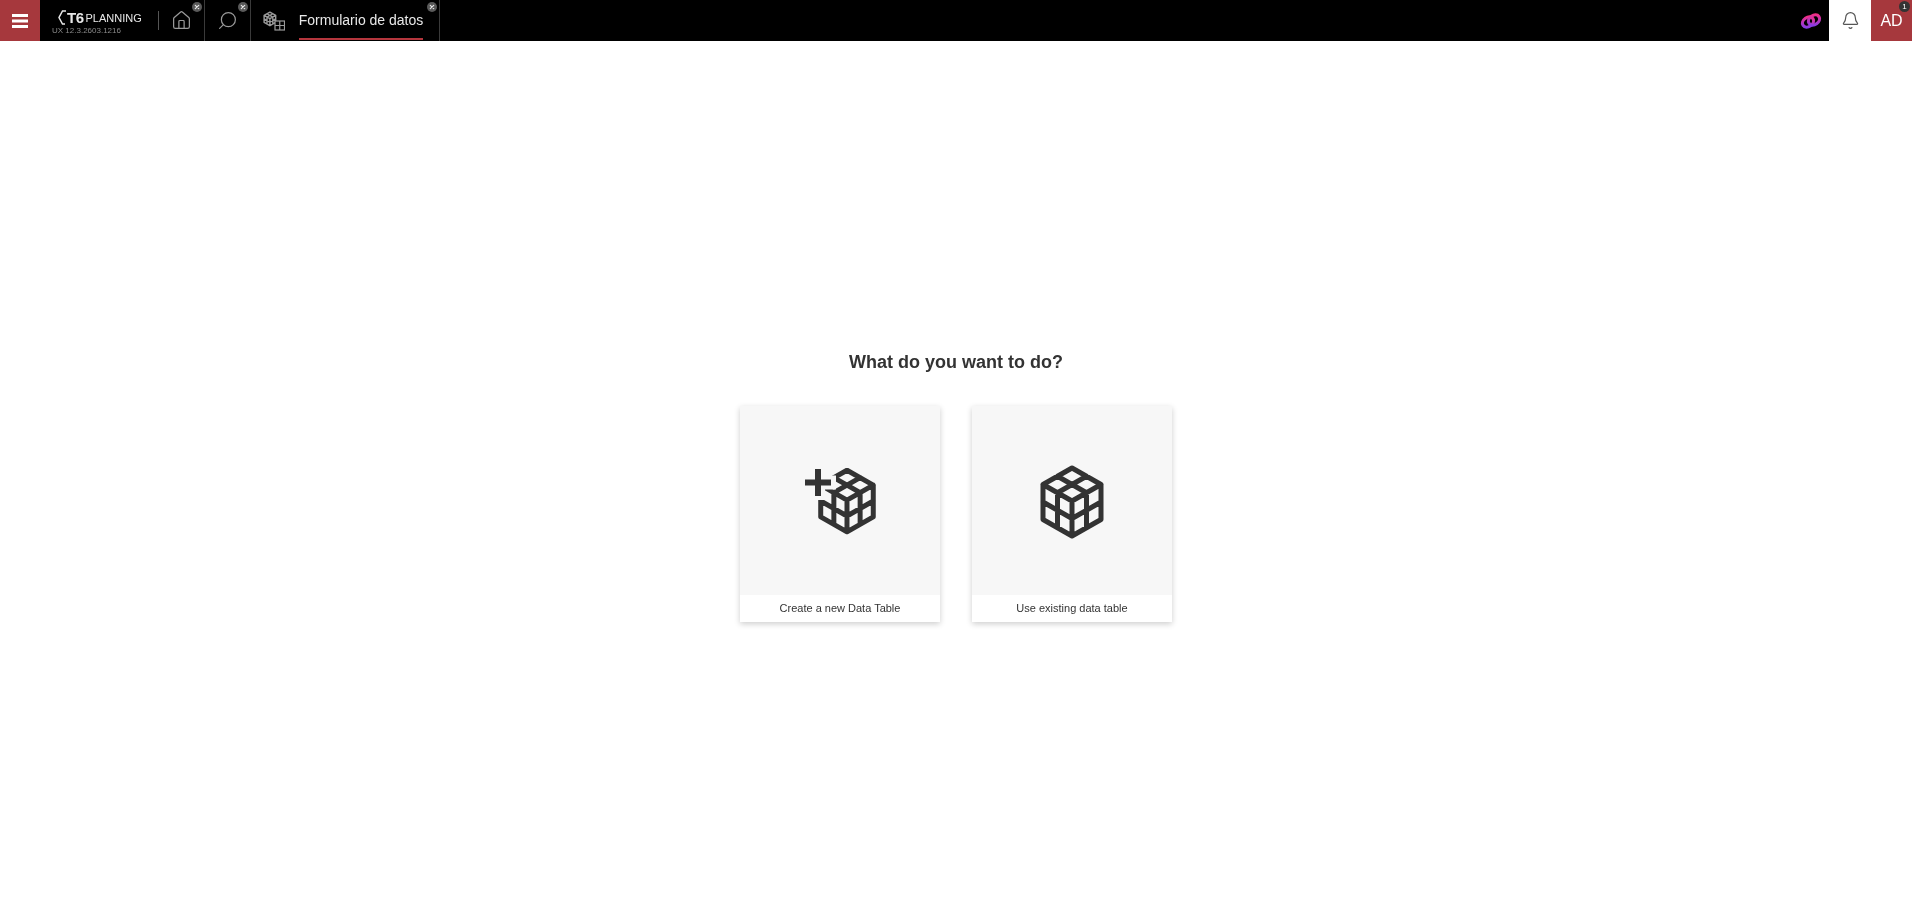 This screenshot has height=914, width=1912. I want to click on cube-grid-icon, so click(273, 20).